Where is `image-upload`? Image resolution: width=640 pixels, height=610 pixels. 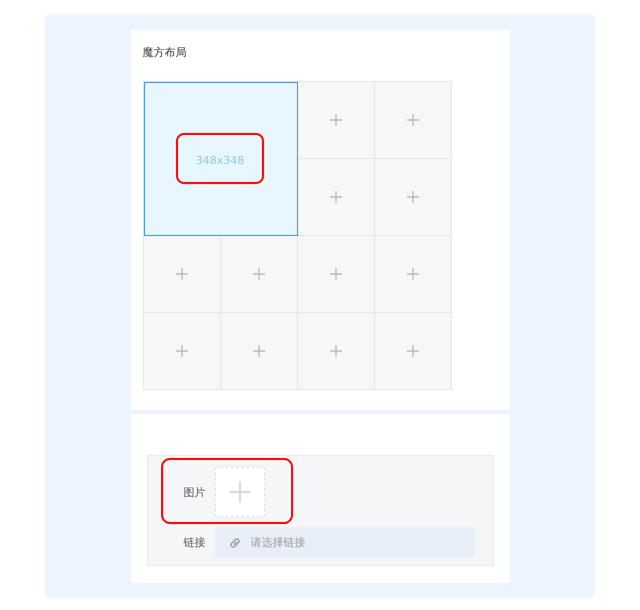
image-upload is located at coordinates (239, 492).